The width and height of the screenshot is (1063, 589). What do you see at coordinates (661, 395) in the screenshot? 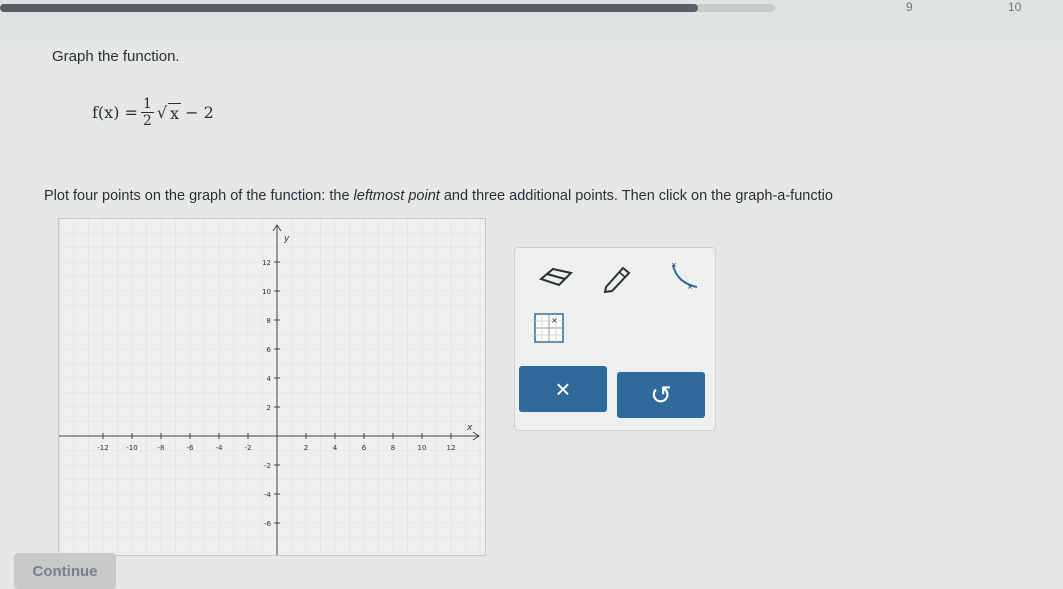
I see `undo-button: ↺` at bounding box center [661, 395].